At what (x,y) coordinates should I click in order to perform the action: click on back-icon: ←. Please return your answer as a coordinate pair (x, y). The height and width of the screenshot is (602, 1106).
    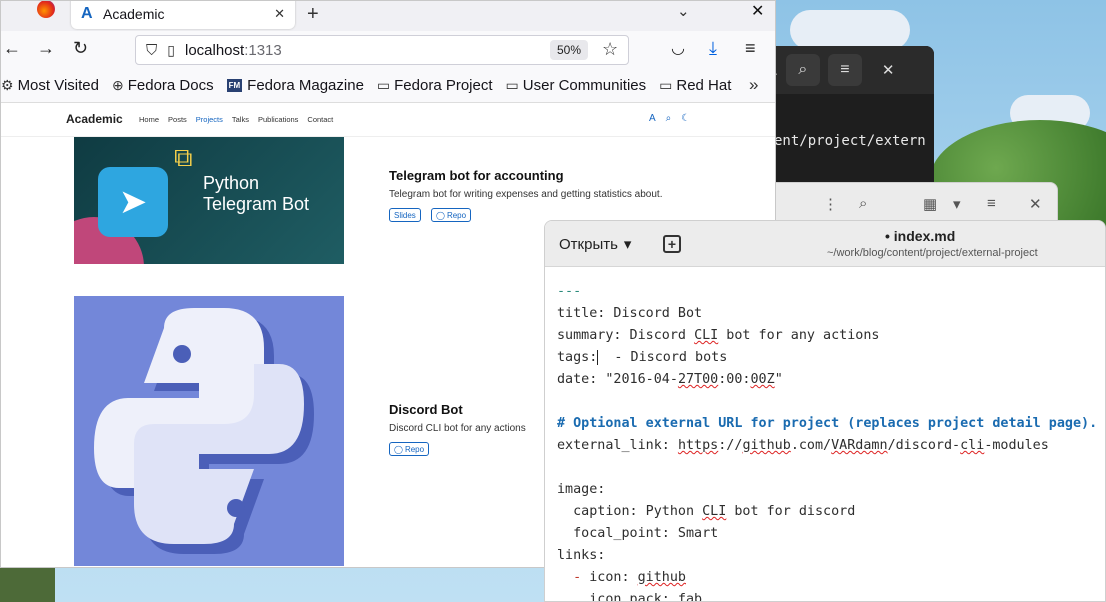
    Looking at the image, I should click on (12, 48).